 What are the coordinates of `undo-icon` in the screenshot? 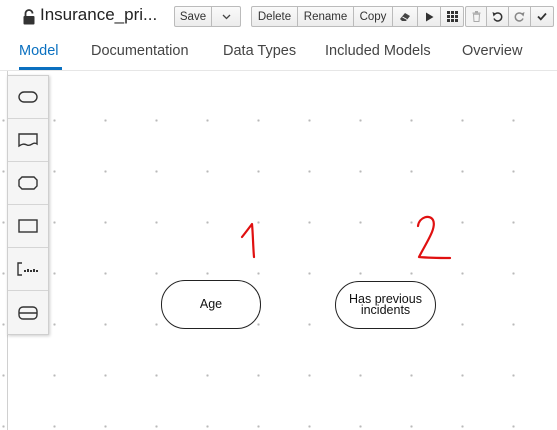 It's located at (497, 17).